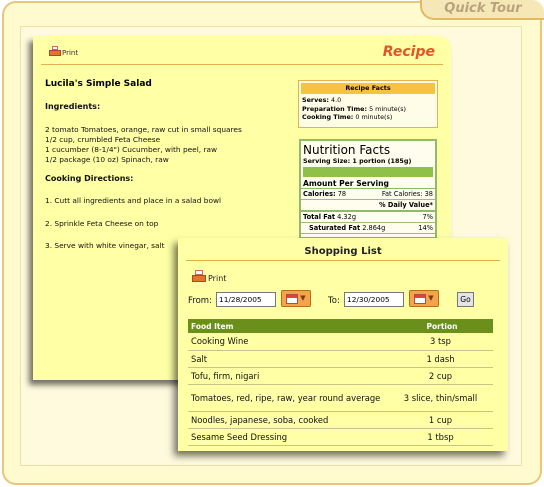 This screenshot has width=544, height=487. What do you see at coordinates (440, 359) in the screenshot?
I see `portion-cell: 1 dash` at bounding box center [440, 359].